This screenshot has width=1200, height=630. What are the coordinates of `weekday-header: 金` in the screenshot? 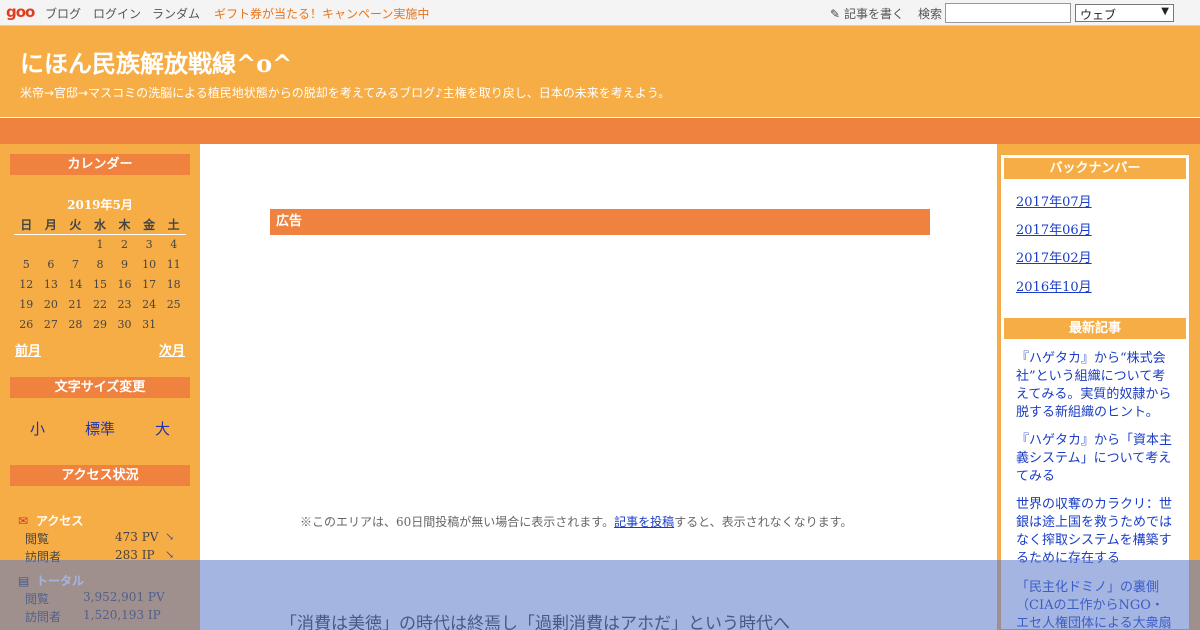 It's located at (149, 225).